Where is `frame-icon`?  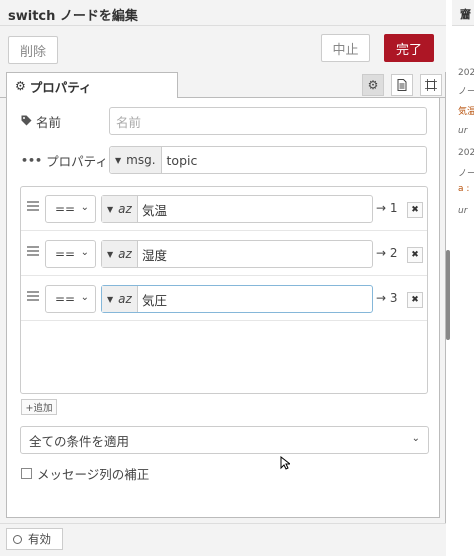
frame-icon is located at coordinates (431, 85).